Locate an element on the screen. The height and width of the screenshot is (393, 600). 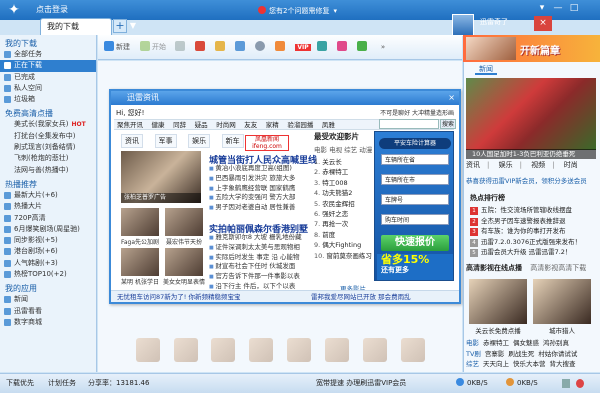
tray-icon is located at coordinates (566, 383).